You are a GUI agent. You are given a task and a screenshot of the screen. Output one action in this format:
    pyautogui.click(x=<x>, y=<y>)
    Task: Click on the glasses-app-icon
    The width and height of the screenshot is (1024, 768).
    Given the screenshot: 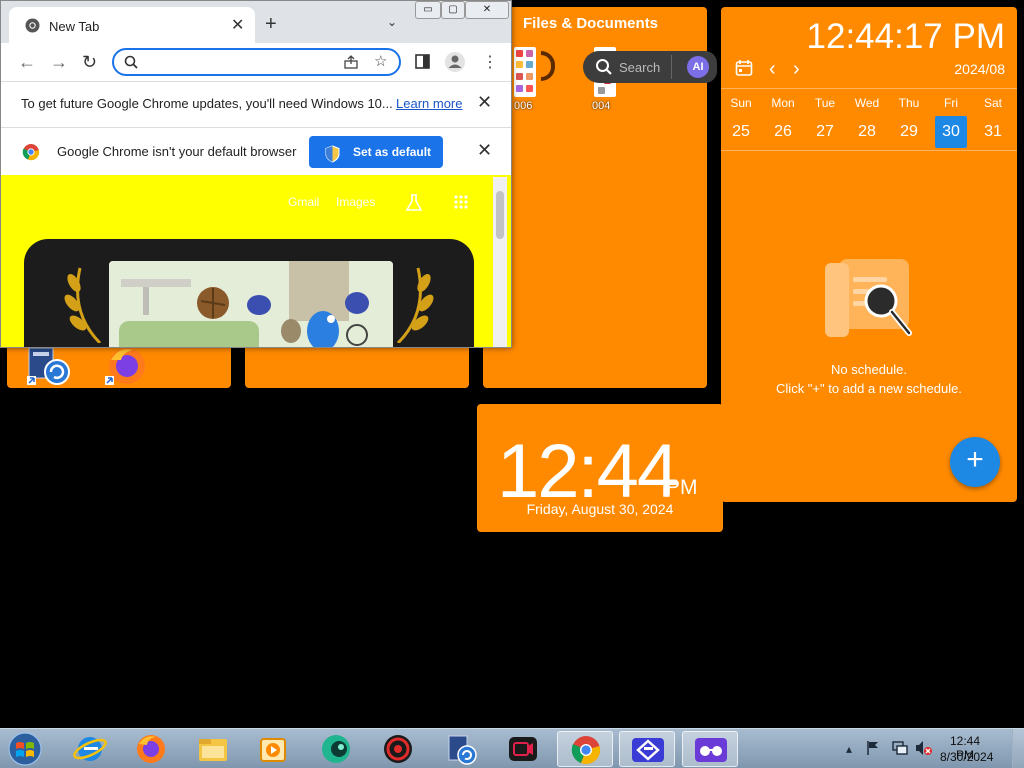 What is the action you would take?
    pyautogui.click(x=711, y=750)
    